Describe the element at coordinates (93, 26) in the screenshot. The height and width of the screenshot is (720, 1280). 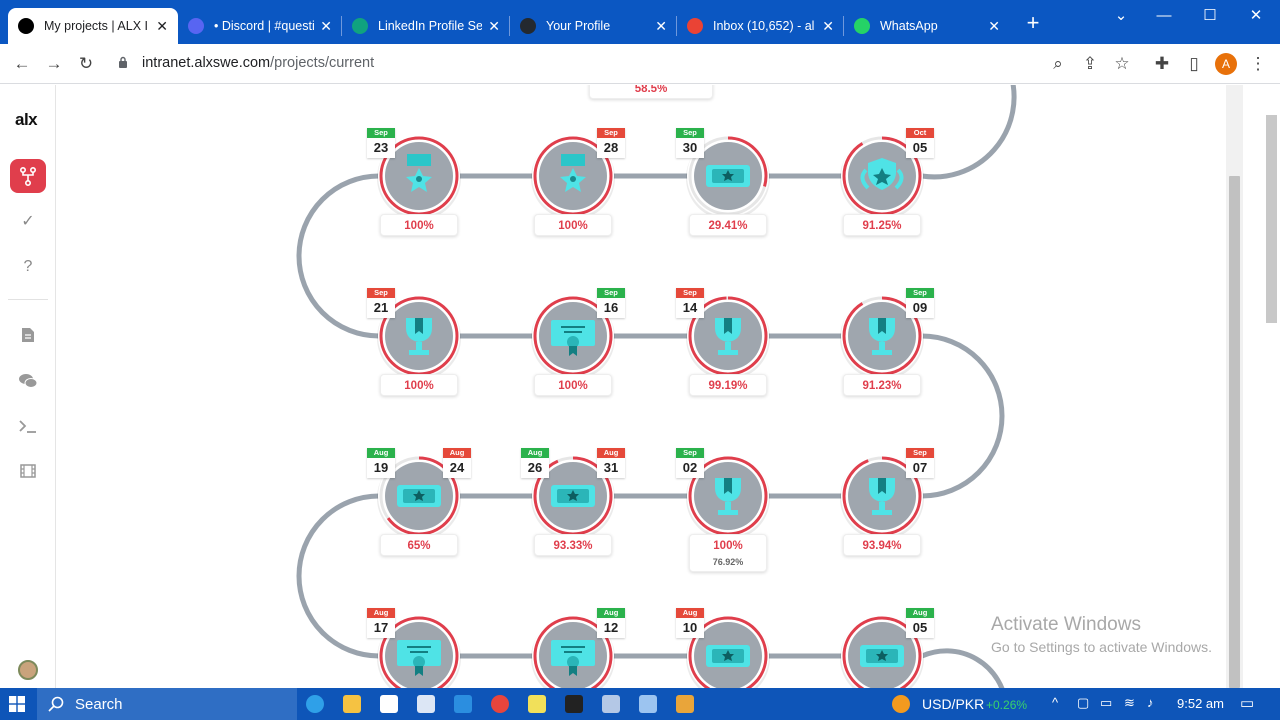
I see `browser-tab: My projects | ALX I ✕` at that location.